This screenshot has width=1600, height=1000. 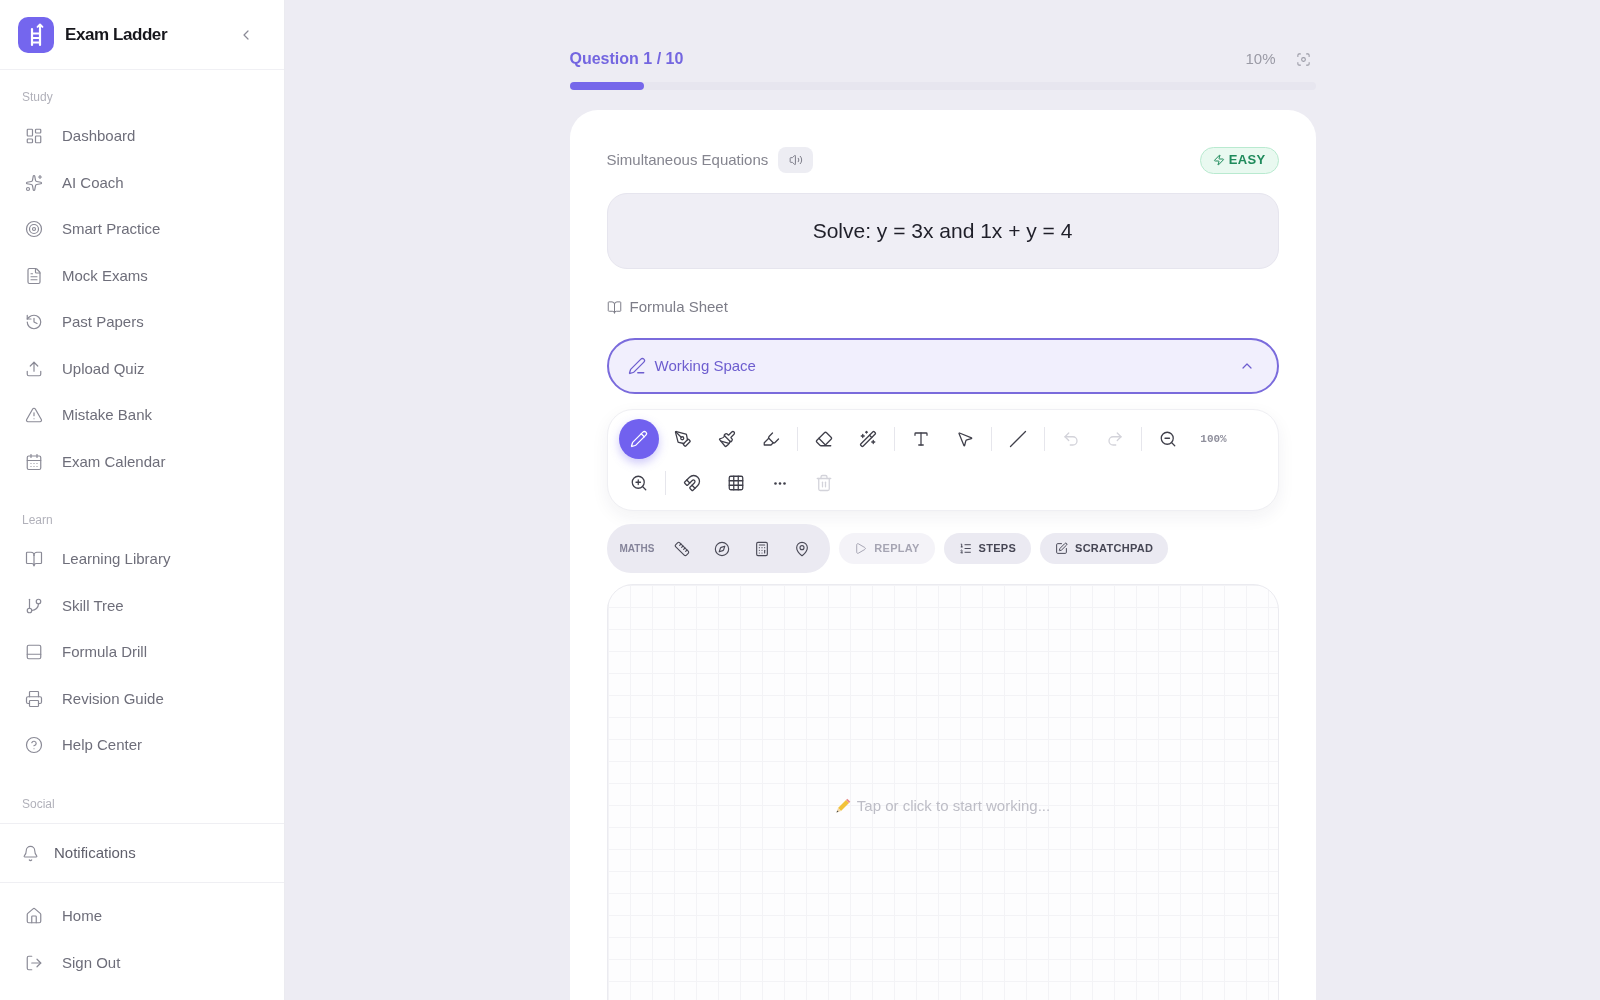 What do you see at coordinates (142, 559) in the screenshot?
I see `nav-item: Learning Library` at bounding box center [142, 559].